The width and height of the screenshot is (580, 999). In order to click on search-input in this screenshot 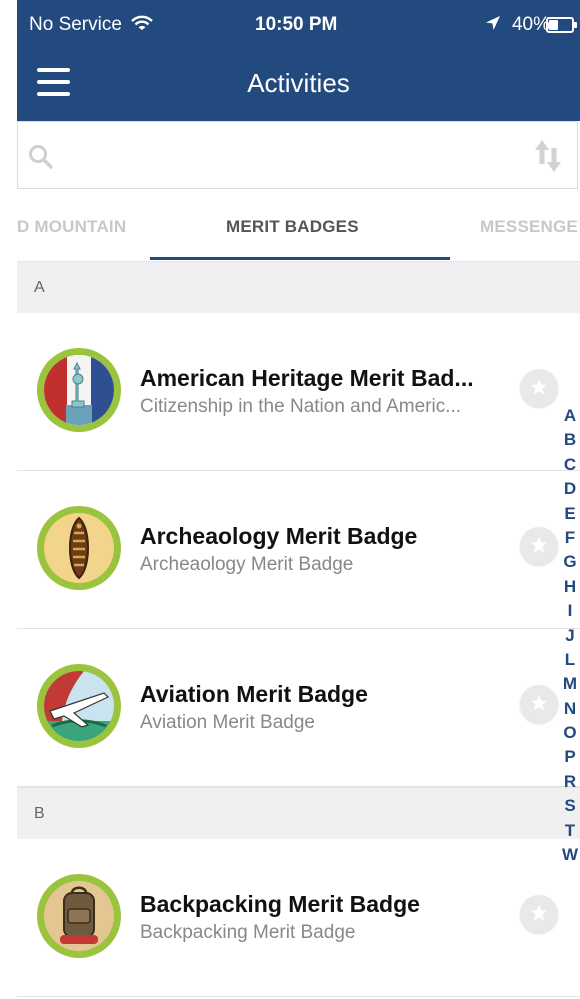, I will do `click(288, 157)`.